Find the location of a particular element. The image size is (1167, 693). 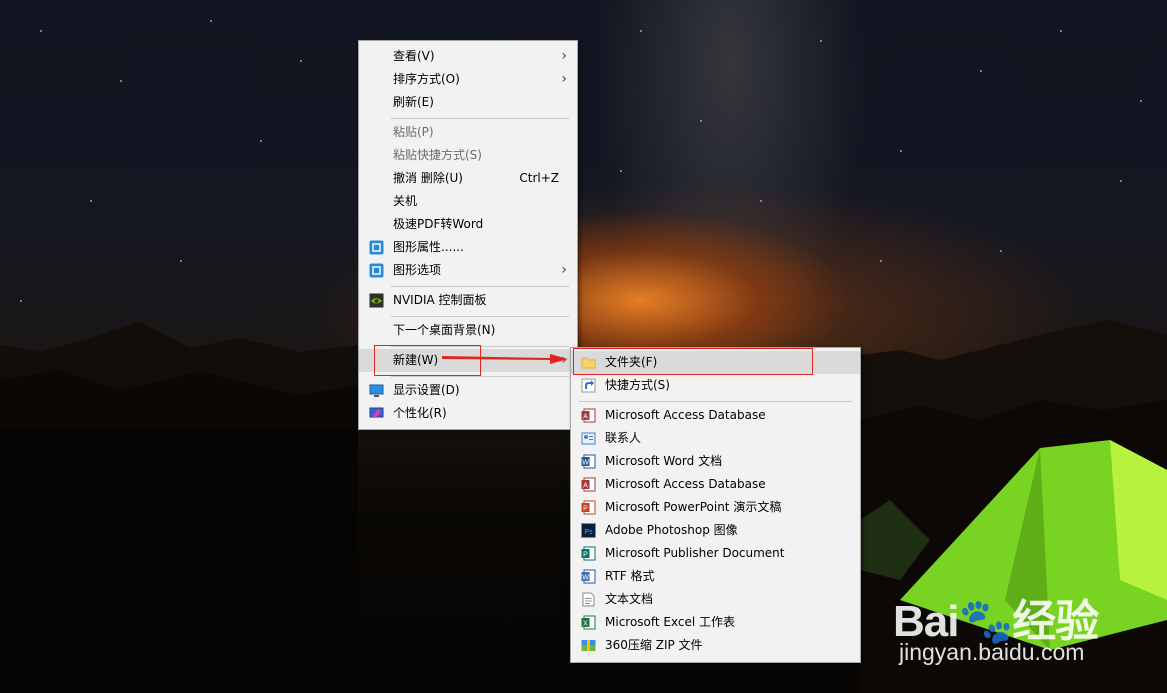

submenu-item-access-database-2: A Microsoft Access Database is located at coordinates (715, 484).